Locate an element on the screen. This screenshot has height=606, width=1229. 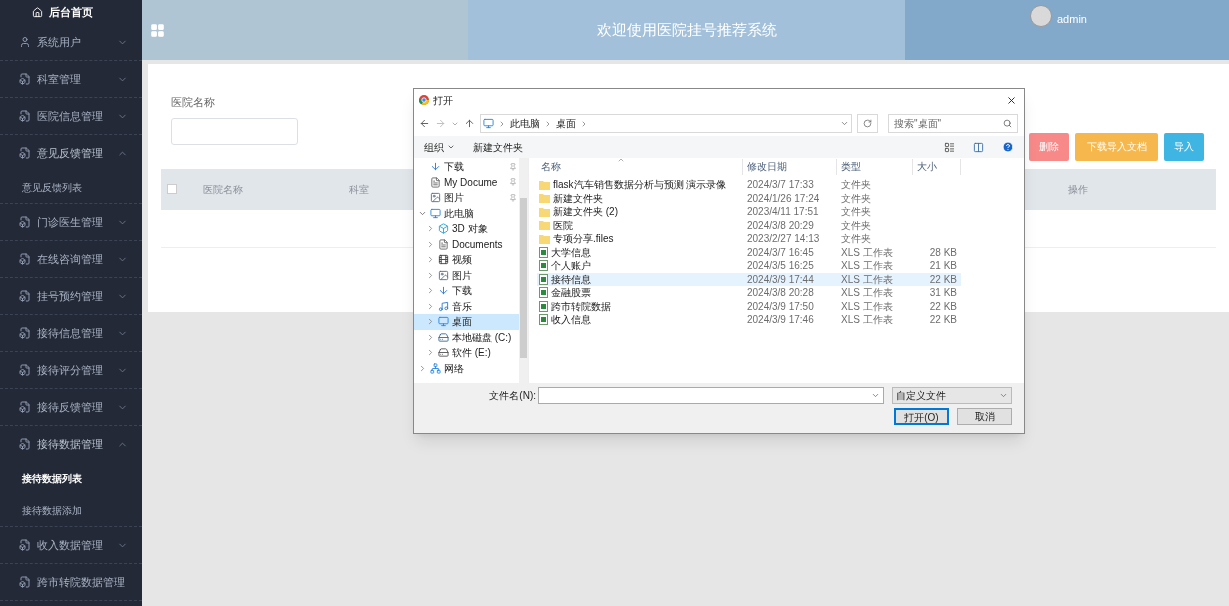
sidebar-menu-item: 接待数据管理 is located at coordinates (71, 444).